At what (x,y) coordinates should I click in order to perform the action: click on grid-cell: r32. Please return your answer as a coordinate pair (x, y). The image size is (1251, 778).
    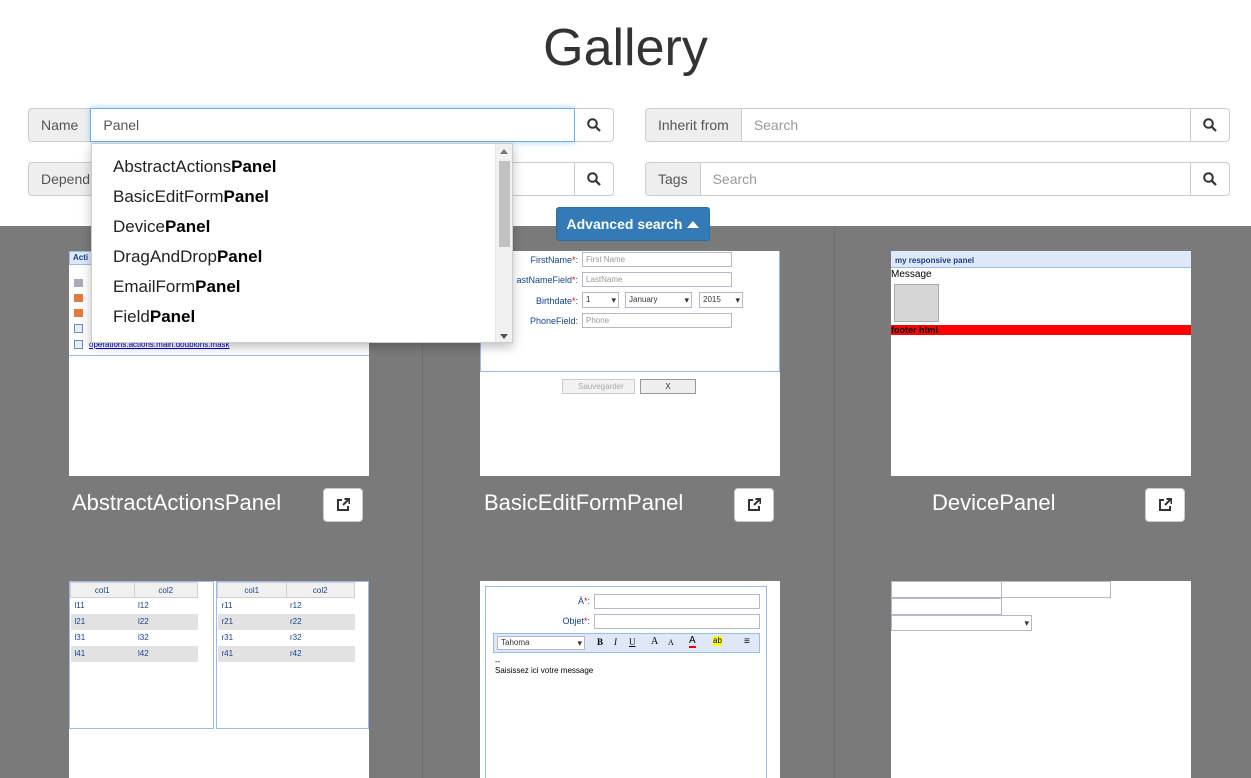
    Looking at the image, I should click on (296, 637).